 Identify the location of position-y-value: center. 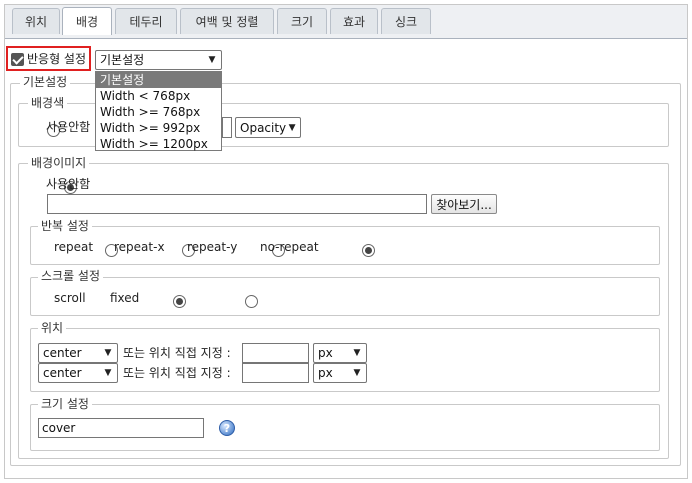
(62, 373).